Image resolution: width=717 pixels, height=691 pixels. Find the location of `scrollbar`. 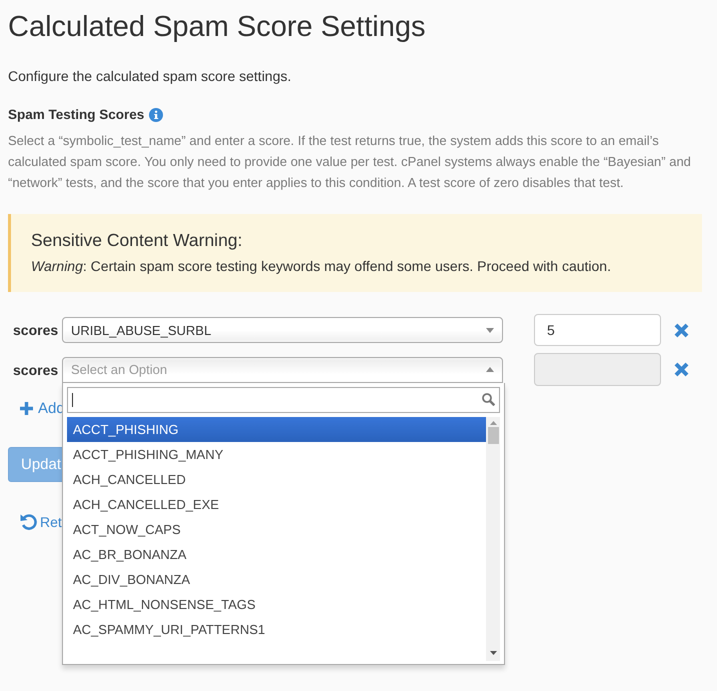

scrollbar is located at coordinates (493, 538).